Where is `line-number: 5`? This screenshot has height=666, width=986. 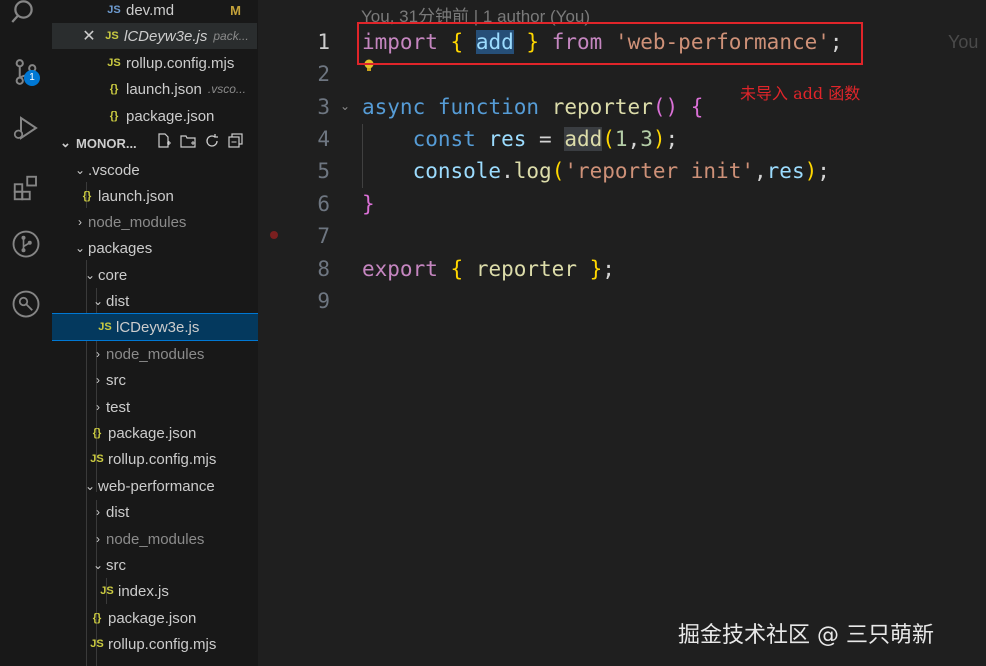 line-number: 5 is located at coordinates (323, 171).